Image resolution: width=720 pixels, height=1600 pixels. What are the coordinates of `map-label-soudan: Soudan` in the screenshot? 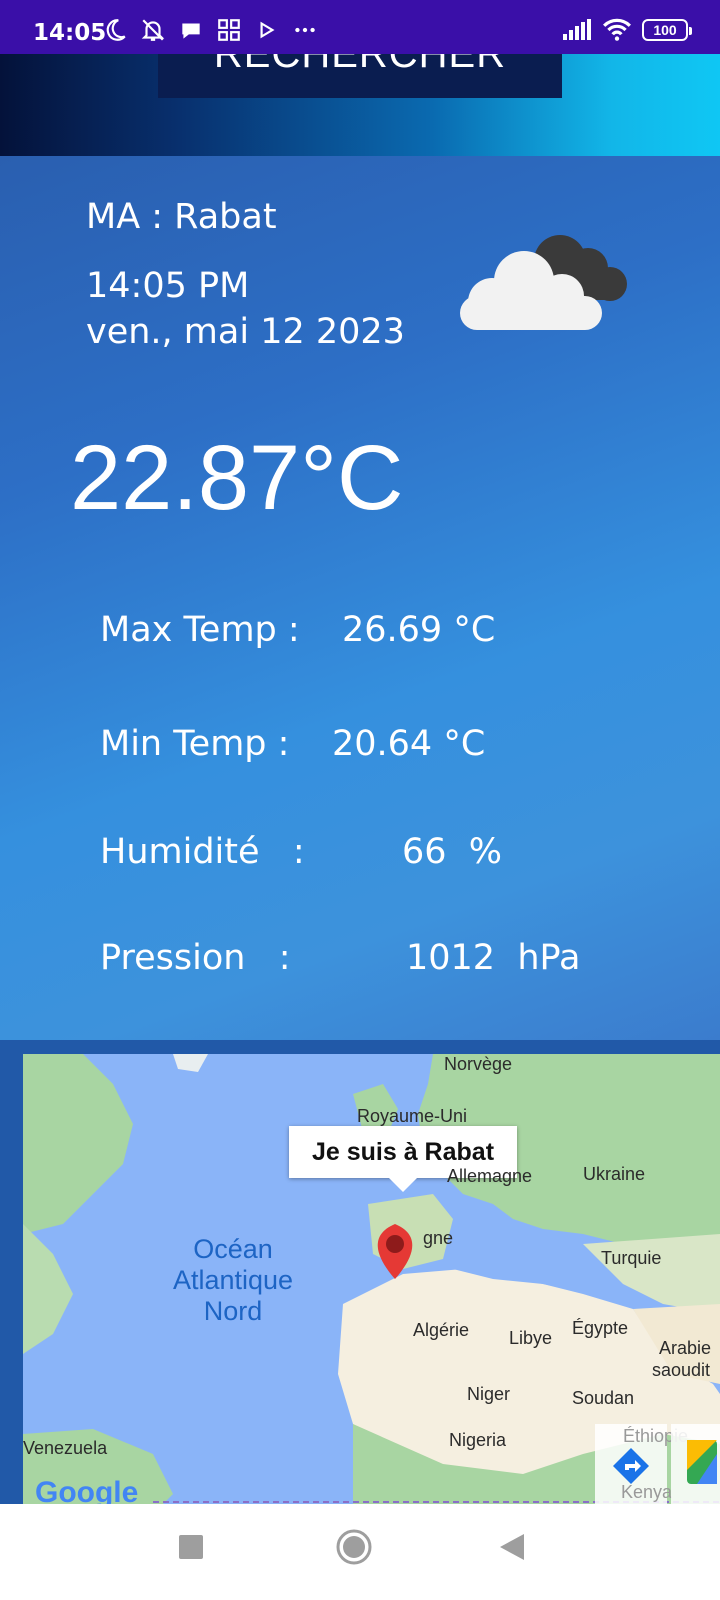 It's located at (603, 1398).